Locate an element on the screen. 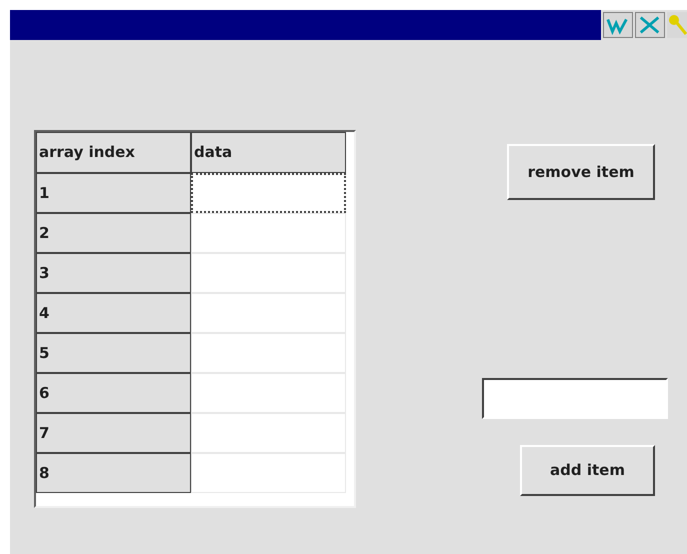 The height and width of the screenshot is (554, 687). row-index-cell: 3 is located at coordinates (113, 273).